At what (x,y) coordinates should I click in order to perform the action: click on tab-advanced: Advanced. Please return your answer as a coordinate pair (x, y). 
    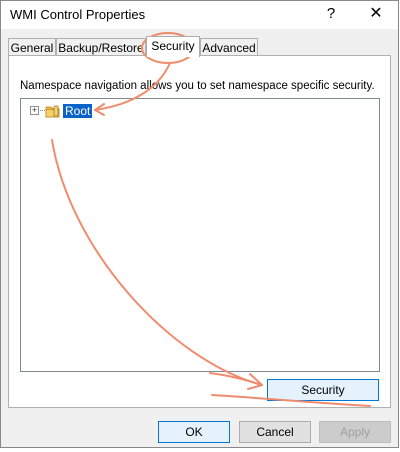
    Looking at the image, I should click on (229, 47).